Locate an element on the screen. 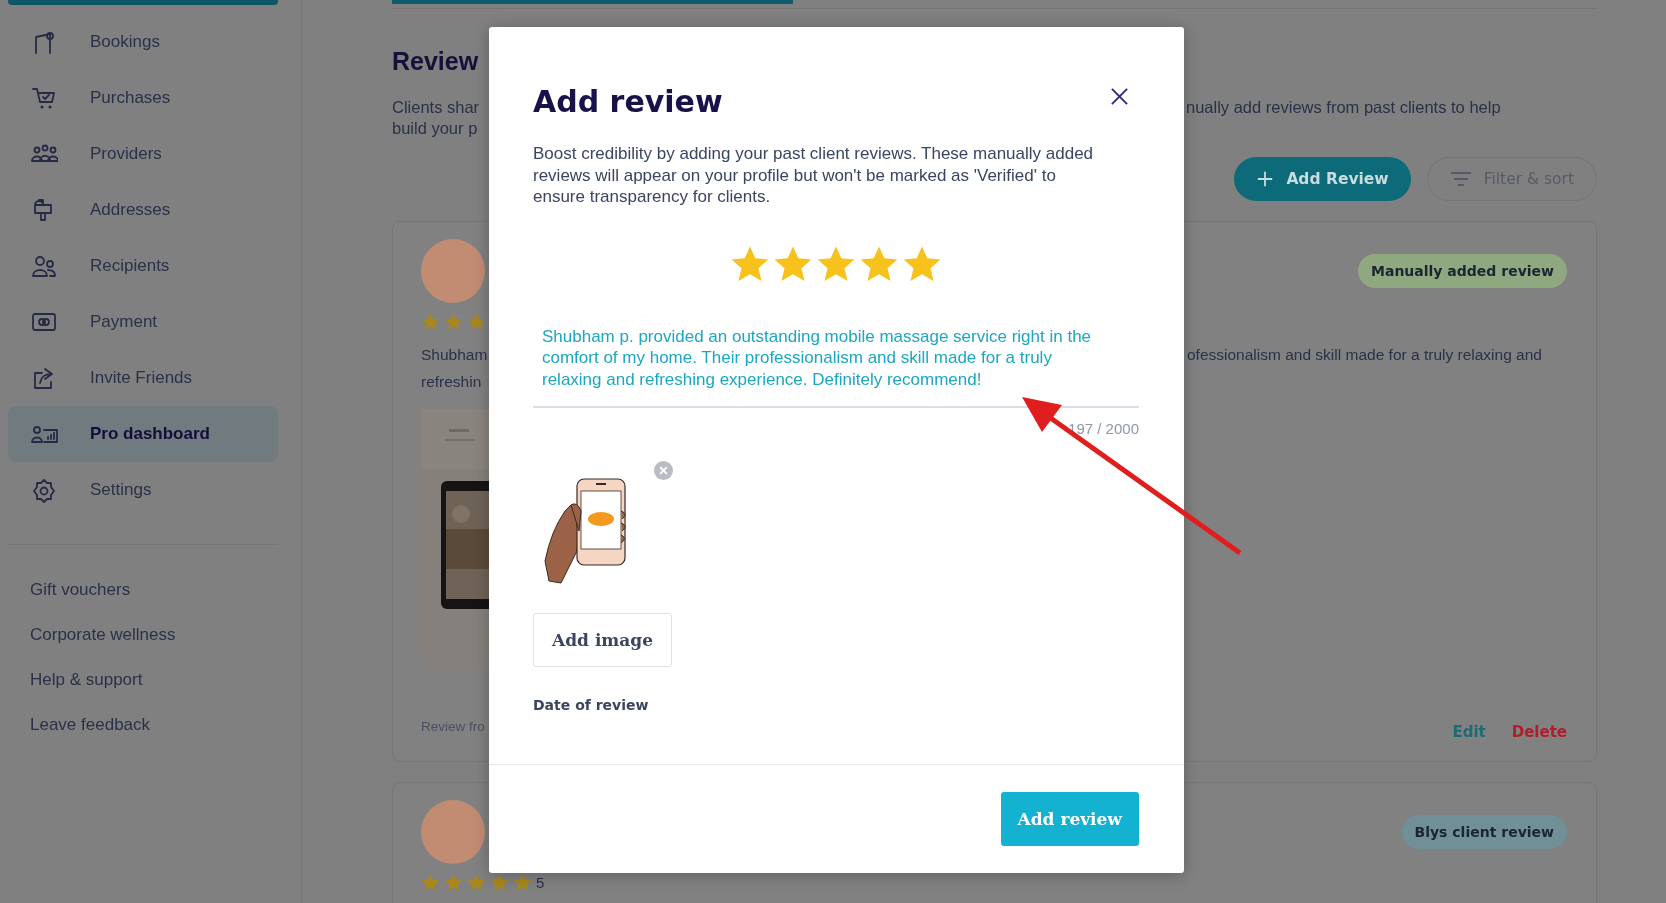  nav-item: Bookings is located at coordinates (143, 42).